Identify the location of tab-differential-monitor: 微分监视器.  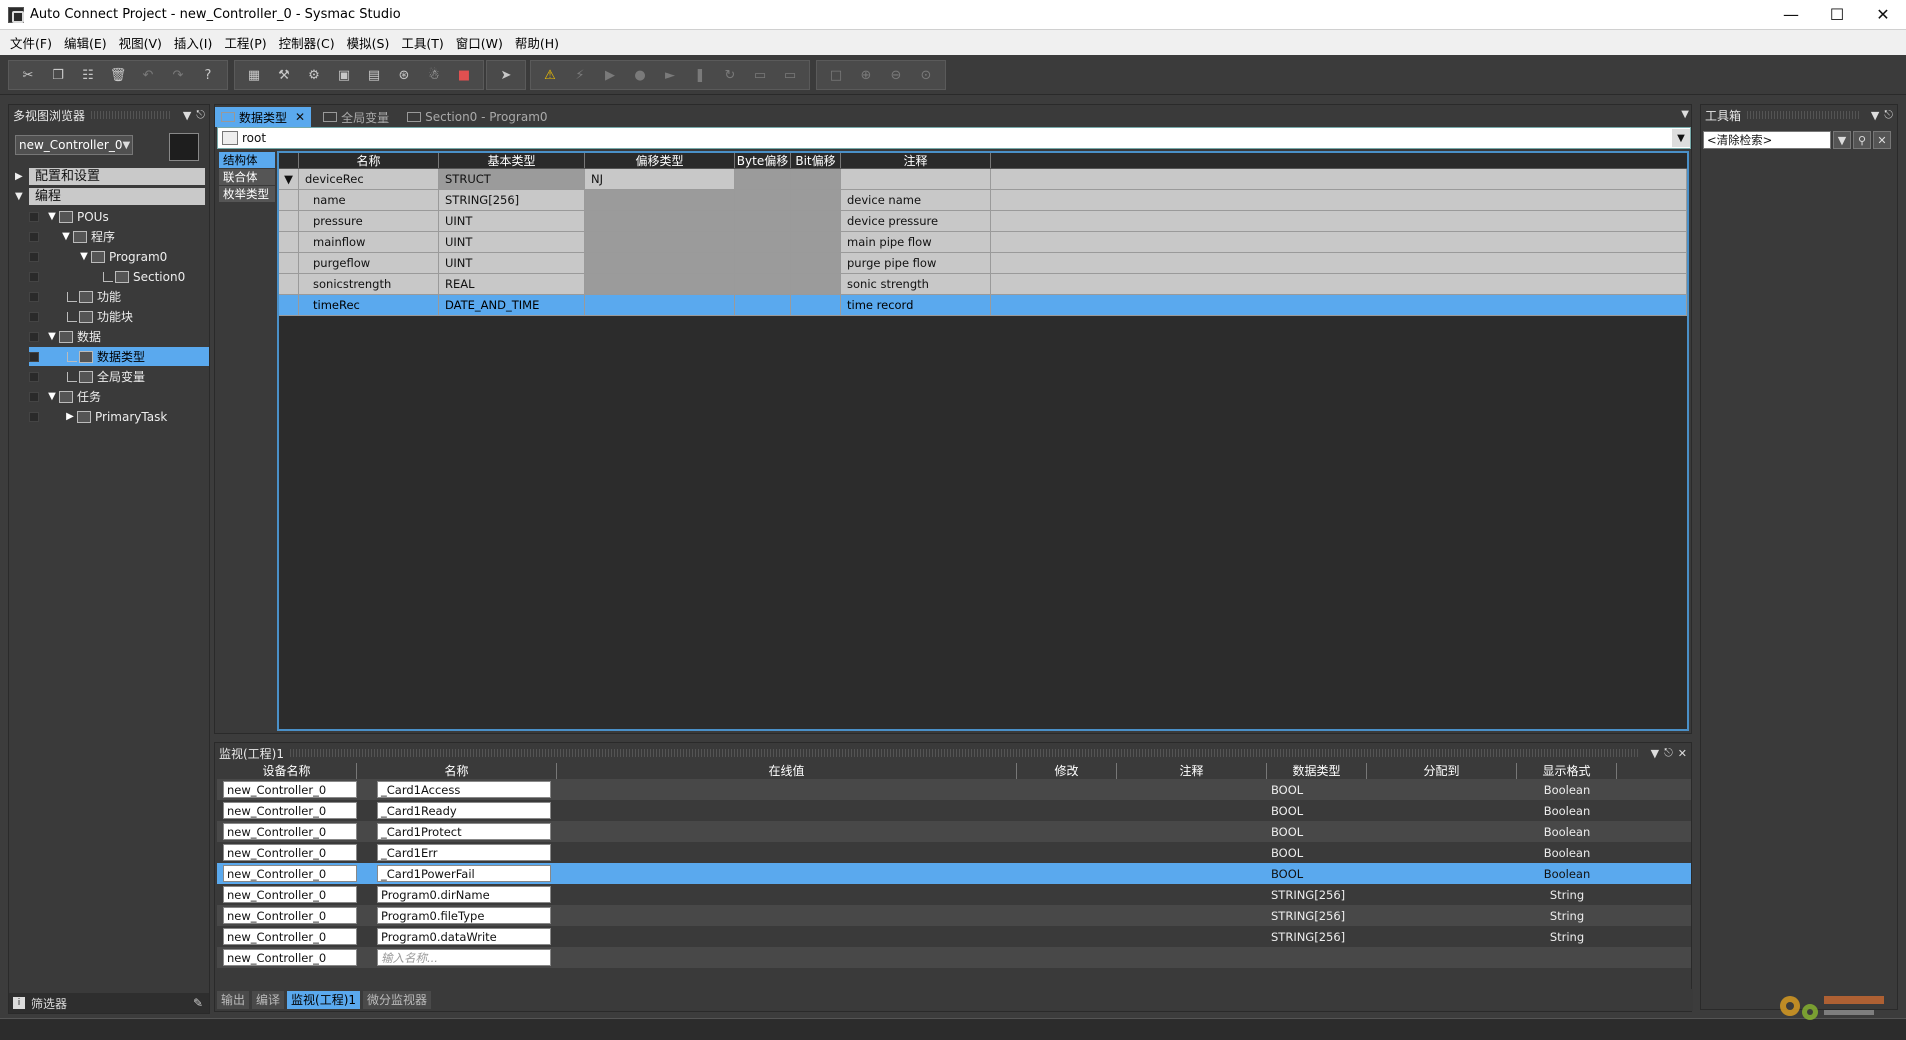
(397, 1000).